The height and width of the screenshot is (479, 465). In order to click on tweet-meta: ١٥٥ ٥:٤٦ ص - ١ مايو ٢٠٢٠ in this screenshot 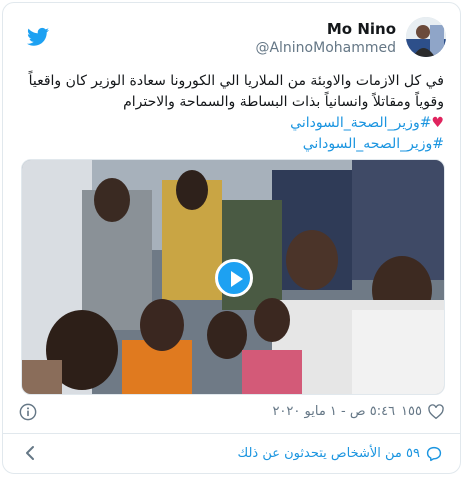, I will do `click(231, 412)`.